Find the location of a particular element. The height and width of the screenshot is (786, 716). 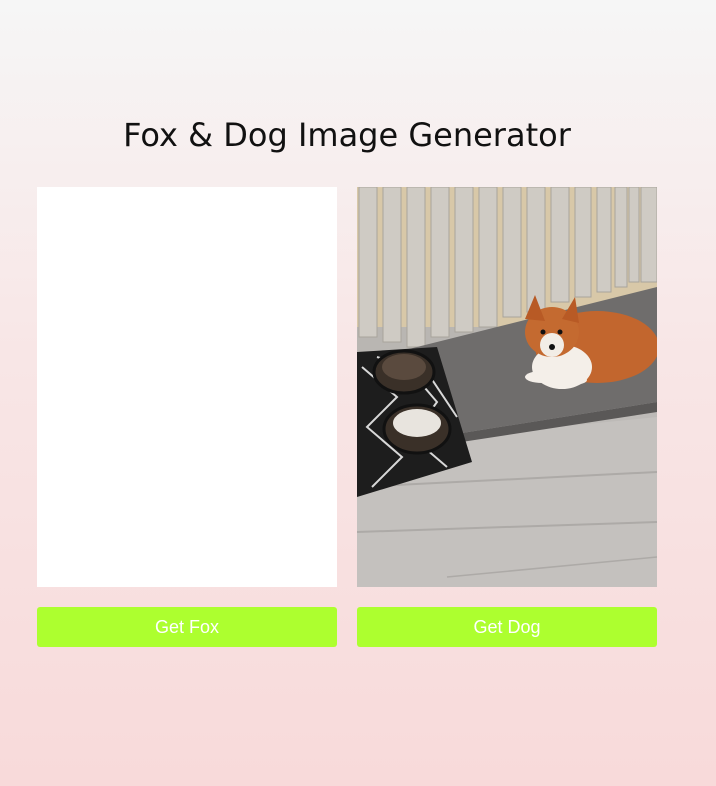

get-fox-button: Get Fox is located at coordinates (187, 627).